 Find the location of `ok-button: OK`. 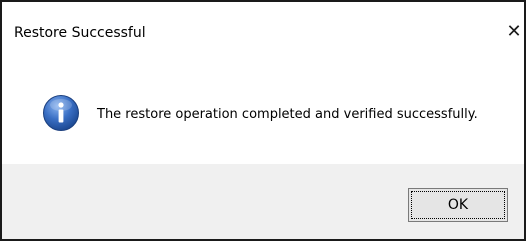

ok-button: OK is located at coordinates (458, 205).